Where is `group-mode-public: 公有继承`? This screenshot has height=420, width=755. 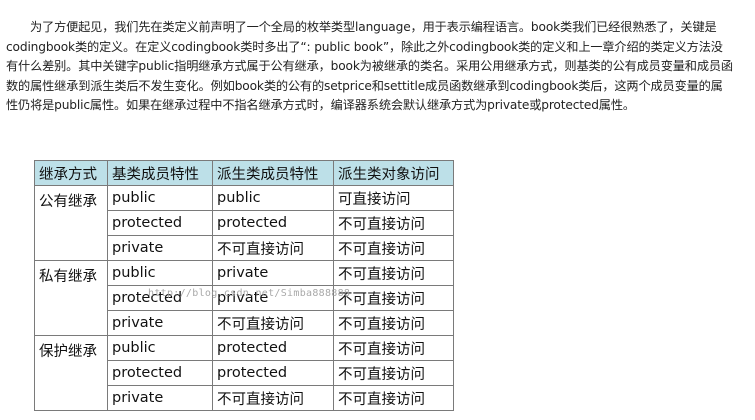 group-mode-public: 公有继承 is located at coordinates (71, 223).